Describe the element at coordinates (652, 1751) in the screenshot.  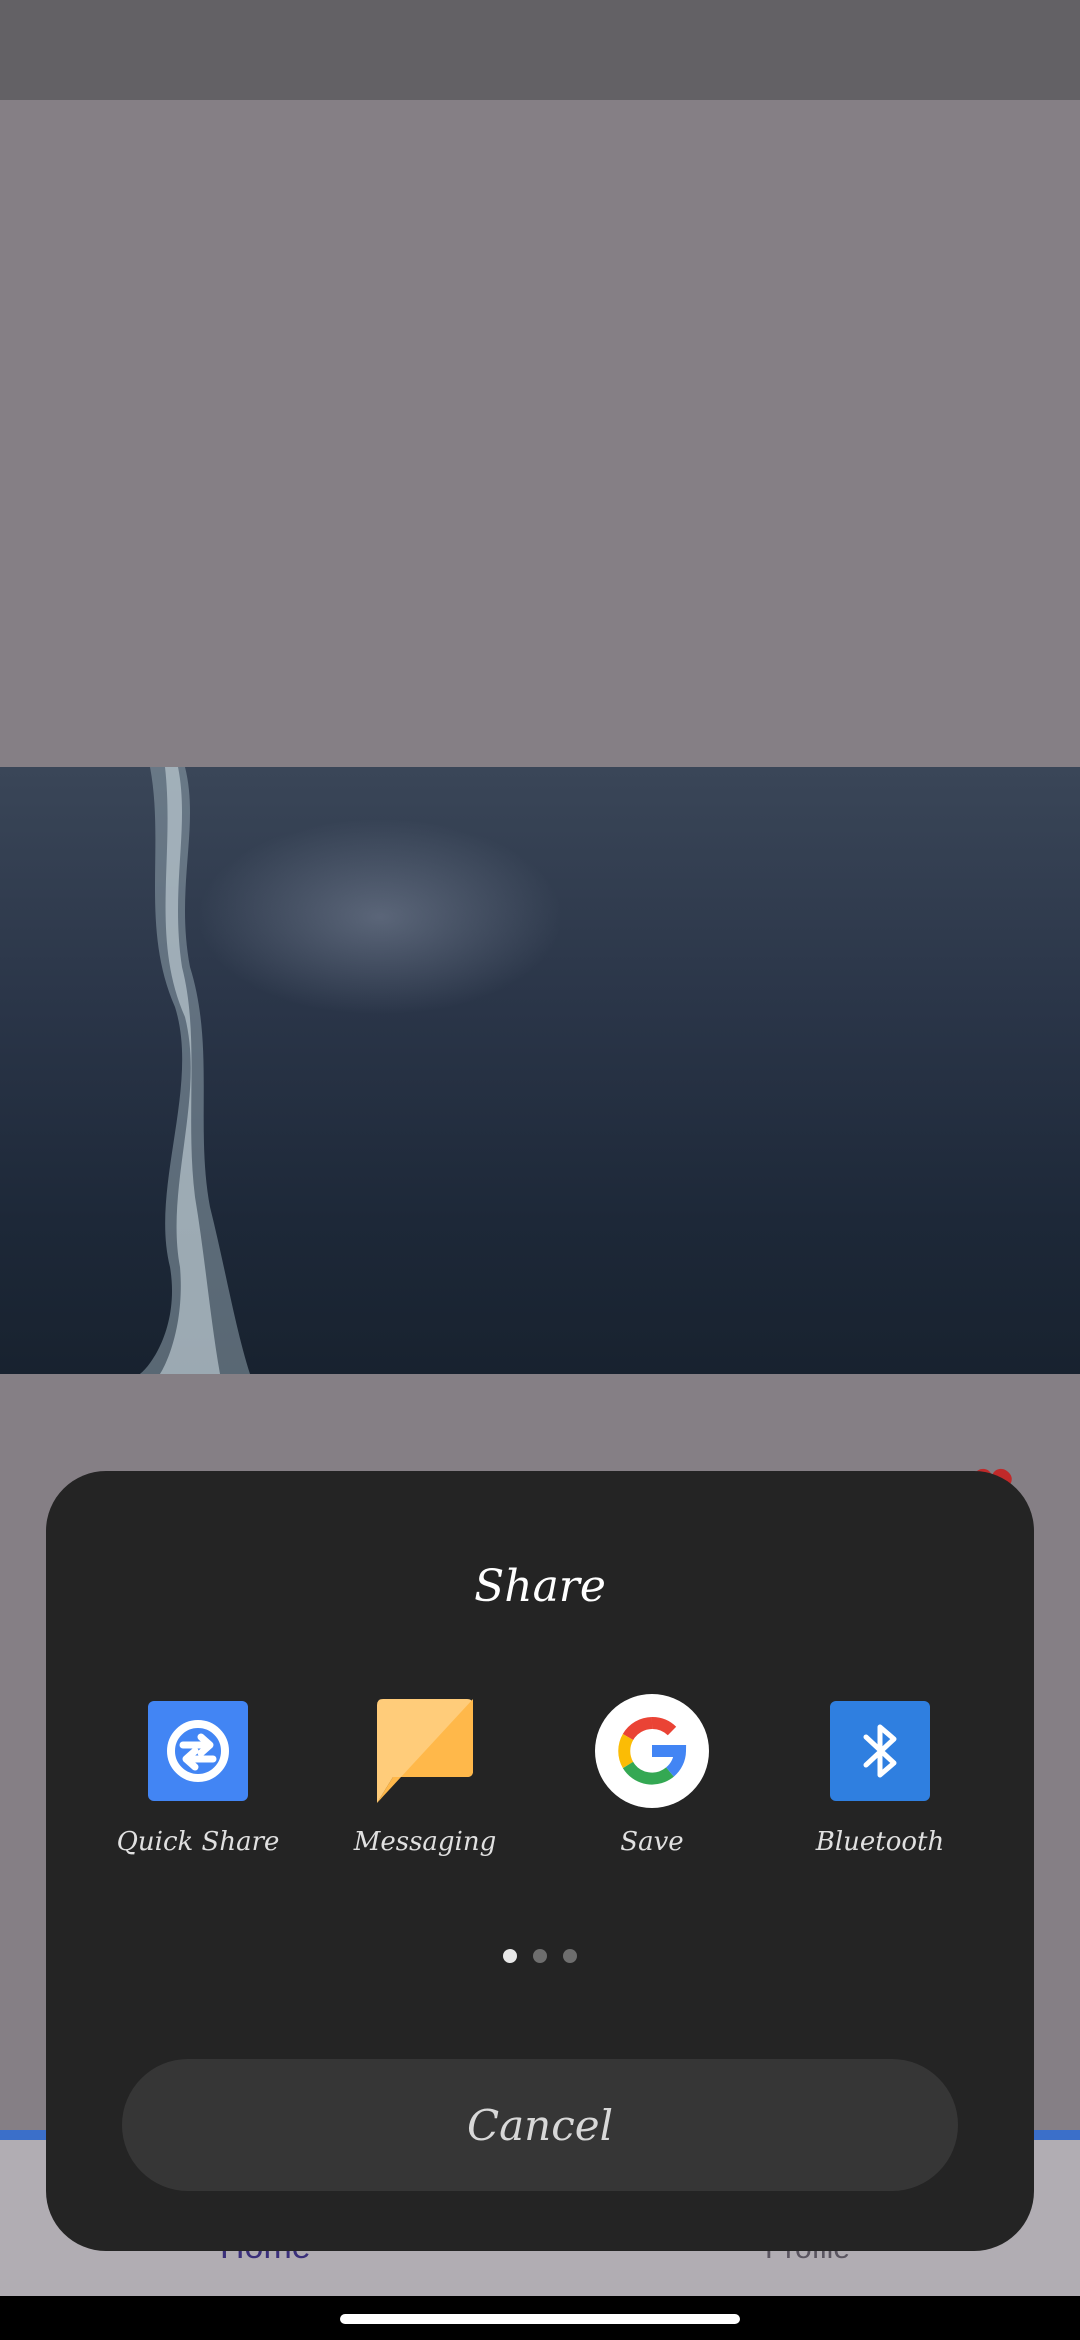
I see `google-save-icon` at that location.